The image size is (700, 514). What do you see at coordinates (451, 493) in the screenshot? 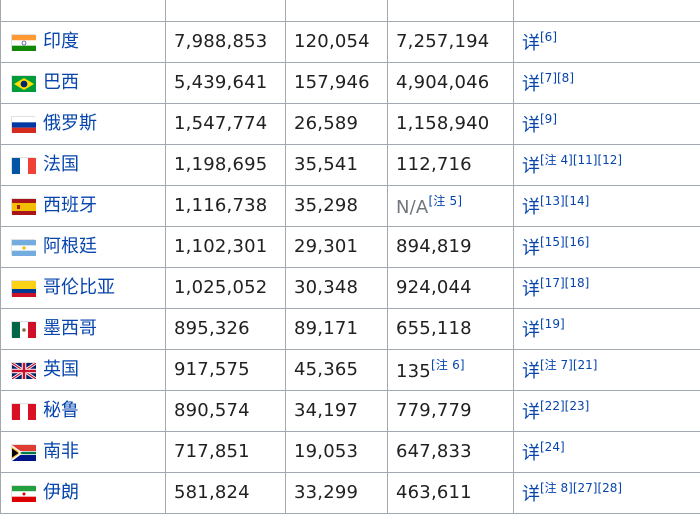
I see `recovered-cell: 463,611` at bounding box center [451, 493].